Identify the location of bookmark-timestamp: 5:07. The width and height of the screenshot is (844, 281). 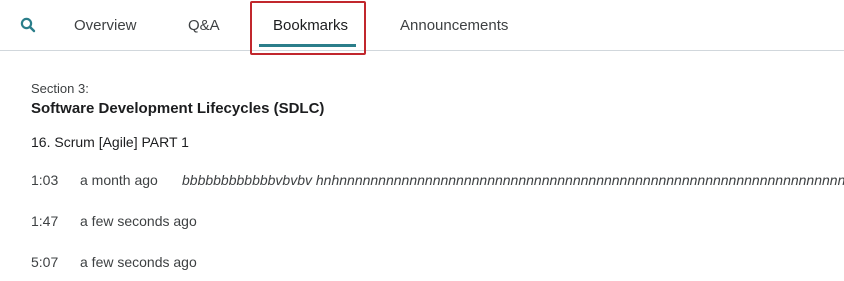
(44, 262).